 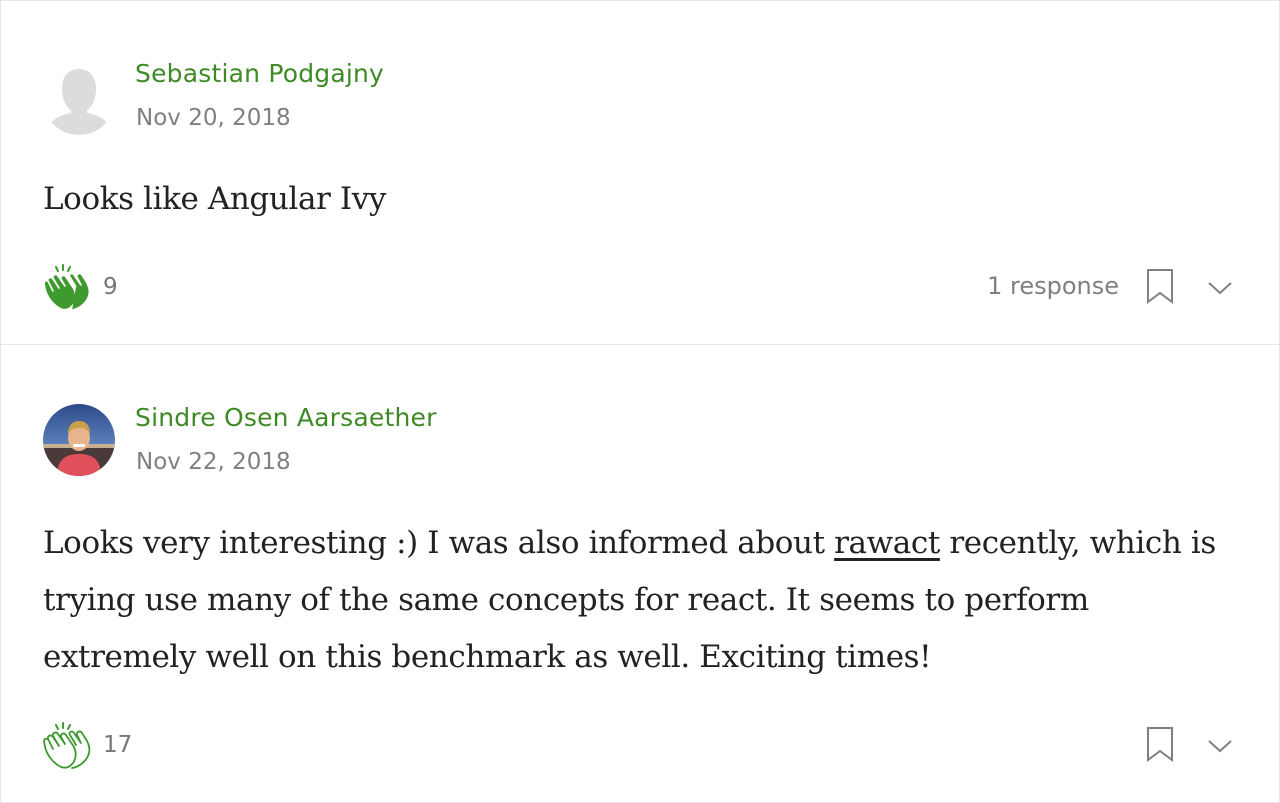 I want to click on clap-filled-icon, so click(x=68, y=286).